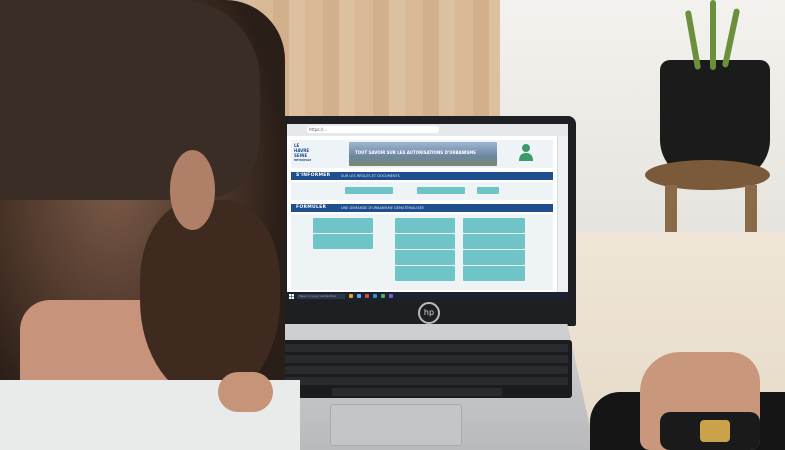 This screenshot has height=450, width=785. What do you see at coordinates (307, 154) in the screenshot?
I see `site-logo: LE HAVRE SEINE MÉTROPOLE` at bounding box center [307, 154].